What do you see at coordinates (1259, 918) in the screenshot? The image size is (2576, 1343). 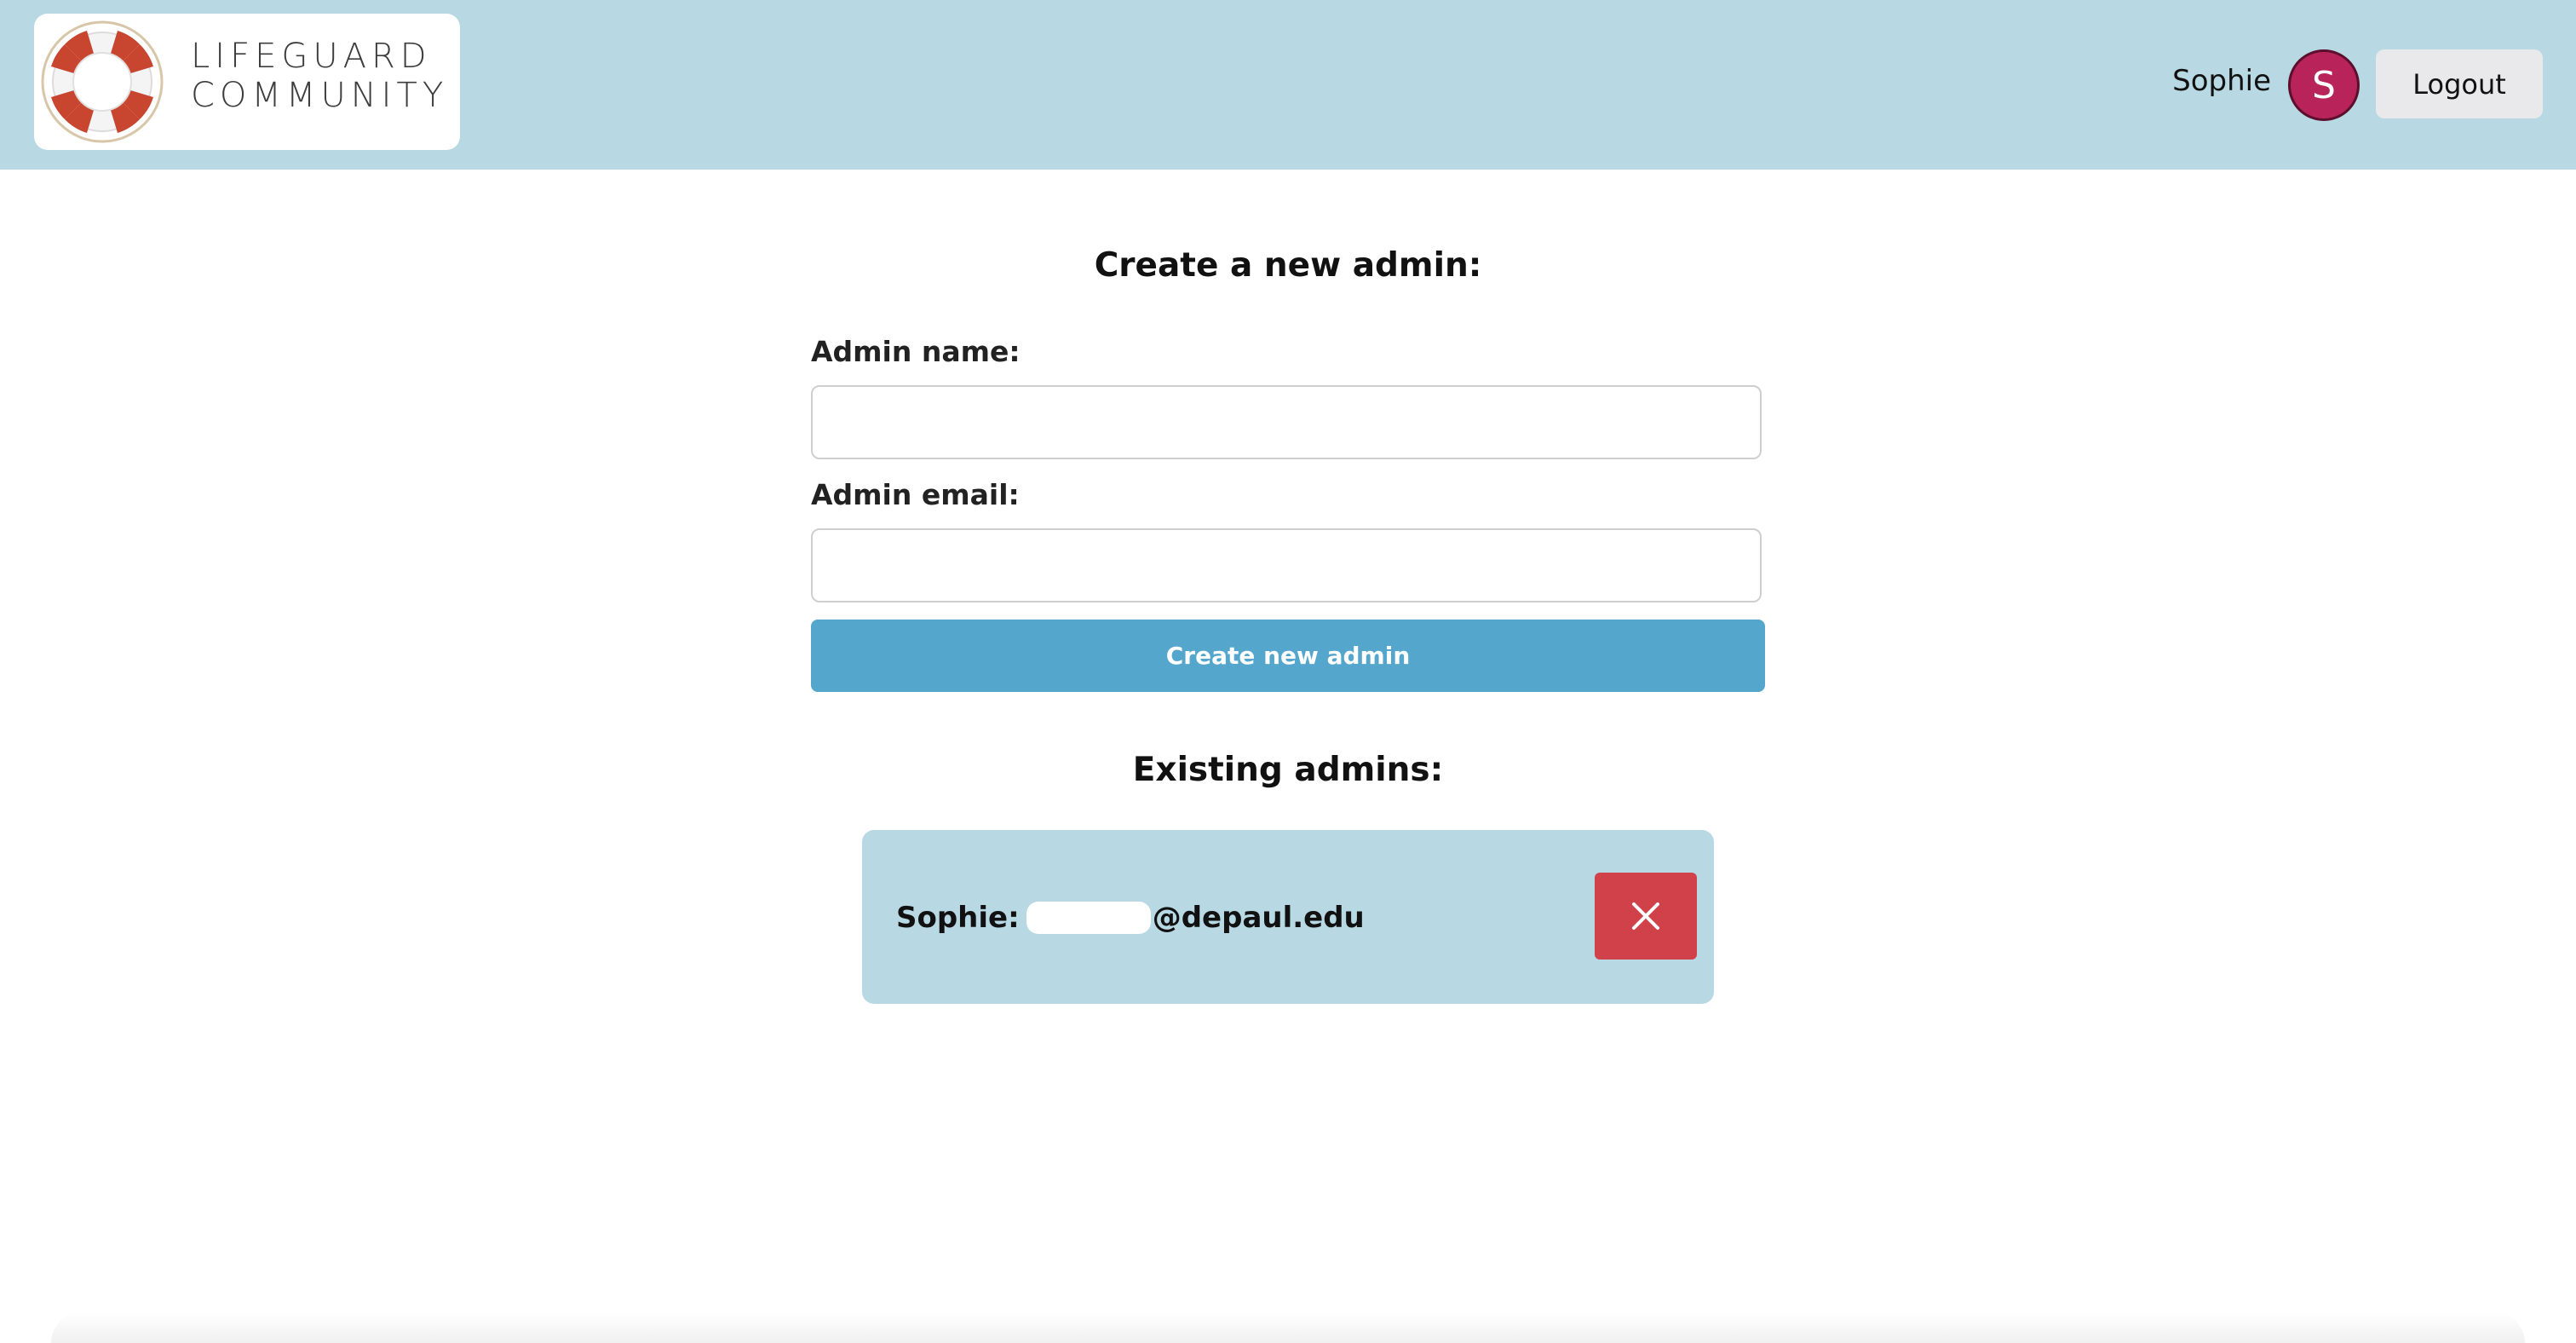 I see `admin-entry-email-domain: @depaul.edu` at bounding box center [1259, 918].